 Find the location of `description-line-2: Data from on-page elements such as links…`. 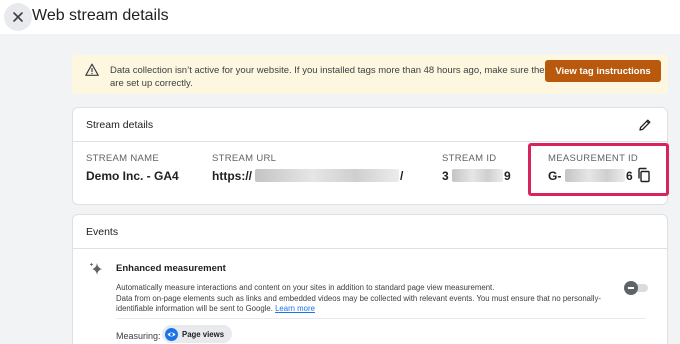

description-line-2: Data from on-page elements such as links… is located at coordinates (366, 304).